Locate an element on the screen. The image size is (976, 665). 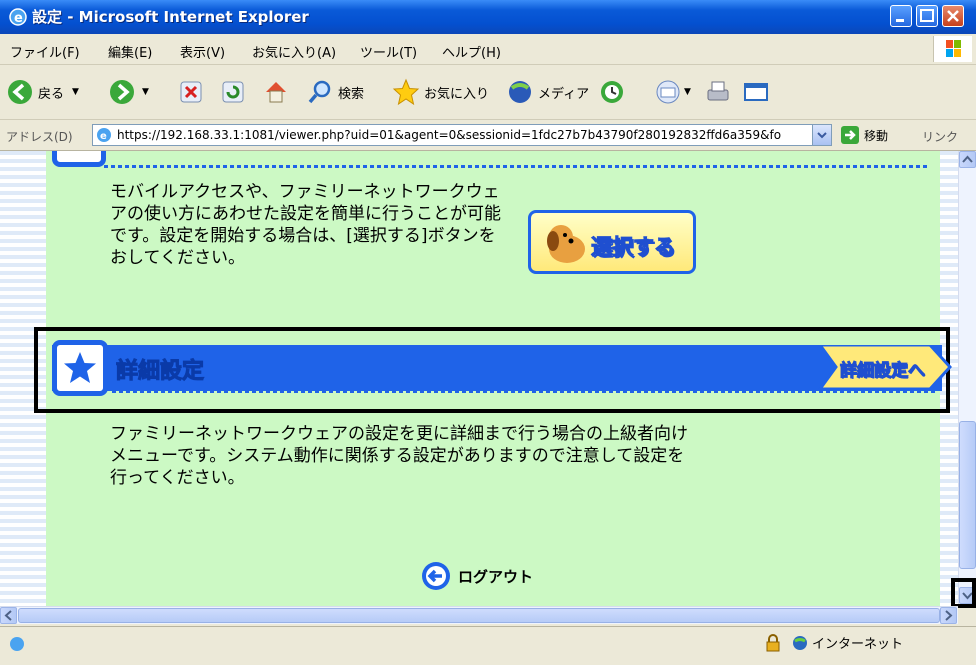
star-badge is located at coordinates (80, 368).